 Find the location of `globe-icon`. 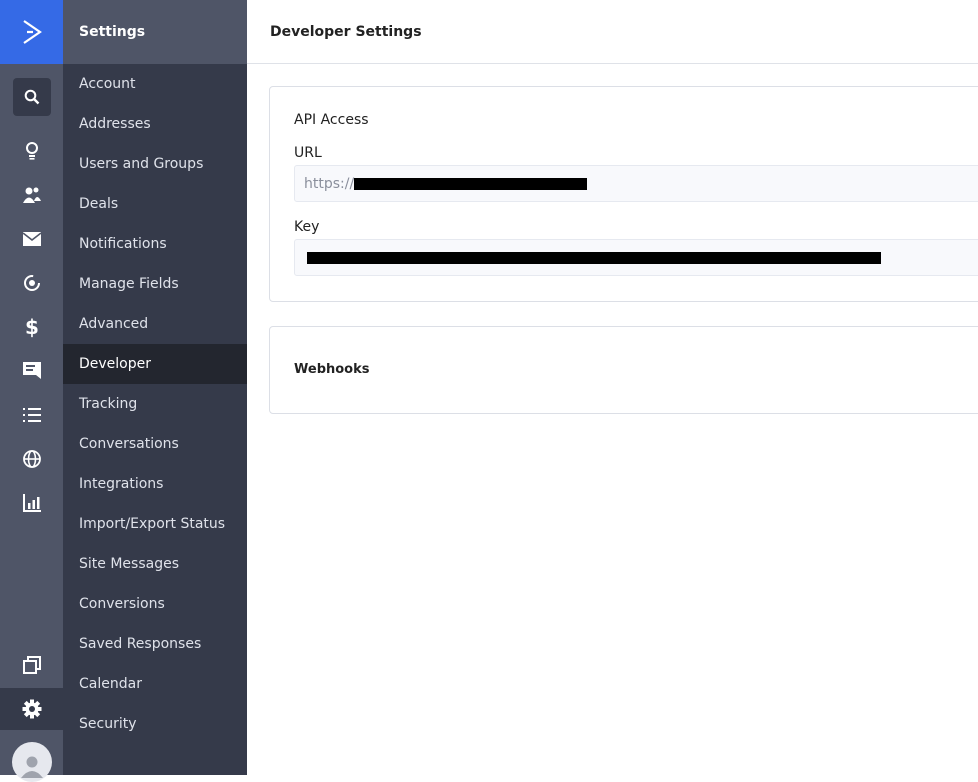

globe-icon is located at coordinates (32, 459).